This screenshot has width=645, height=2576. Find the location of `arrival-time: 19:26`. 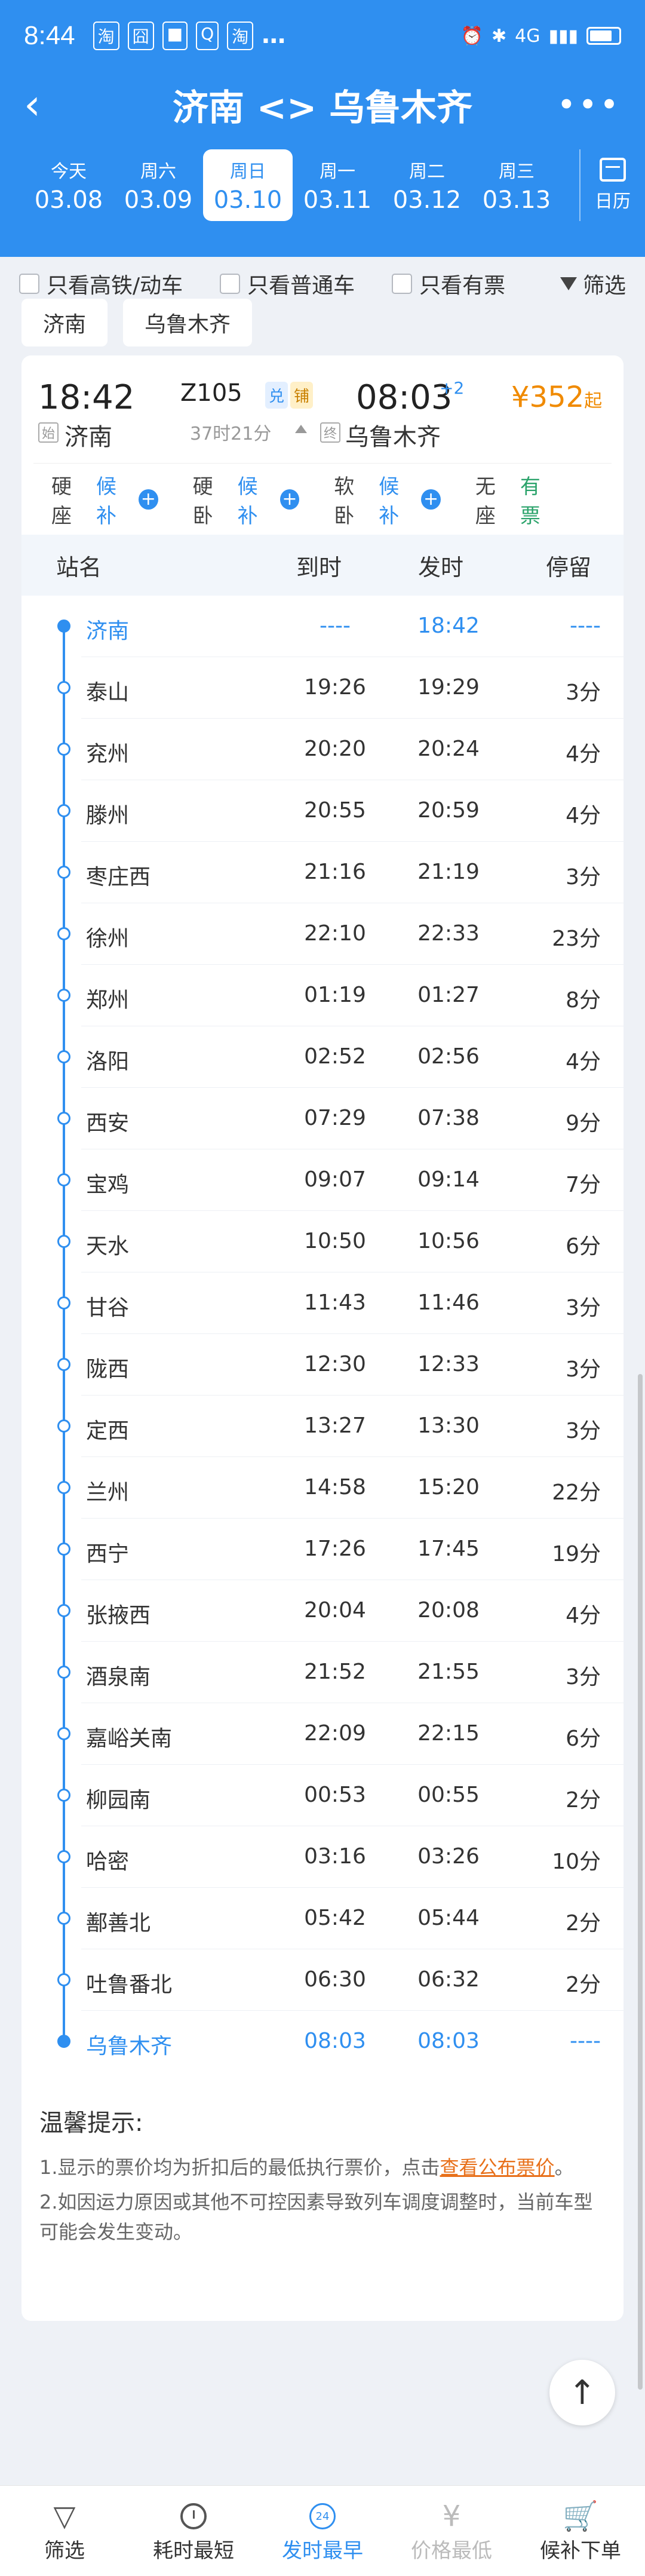

arrival-time: 19:26 is located at coordinates (335, 687).